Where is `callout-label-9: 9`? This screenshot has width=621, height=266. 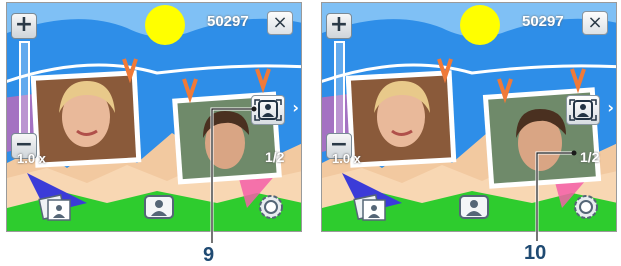
callout-label-9: 9 is located at coordinates (209, 255).